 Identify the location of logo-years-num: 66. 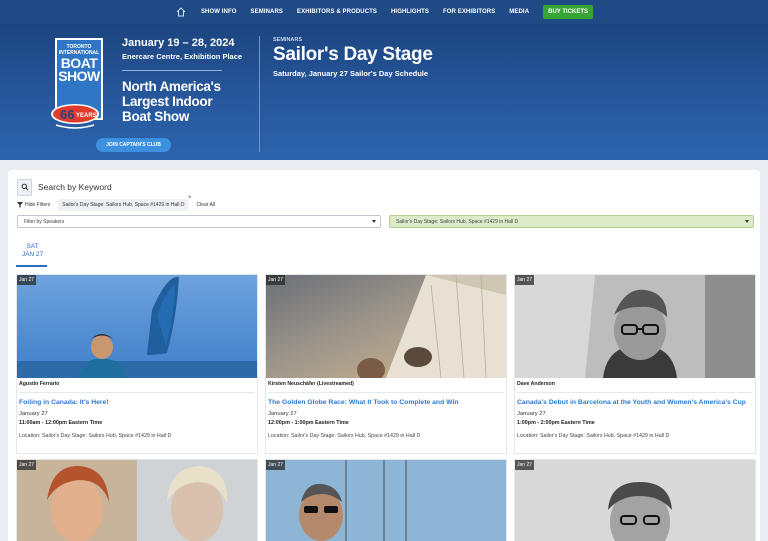
(67, 114).